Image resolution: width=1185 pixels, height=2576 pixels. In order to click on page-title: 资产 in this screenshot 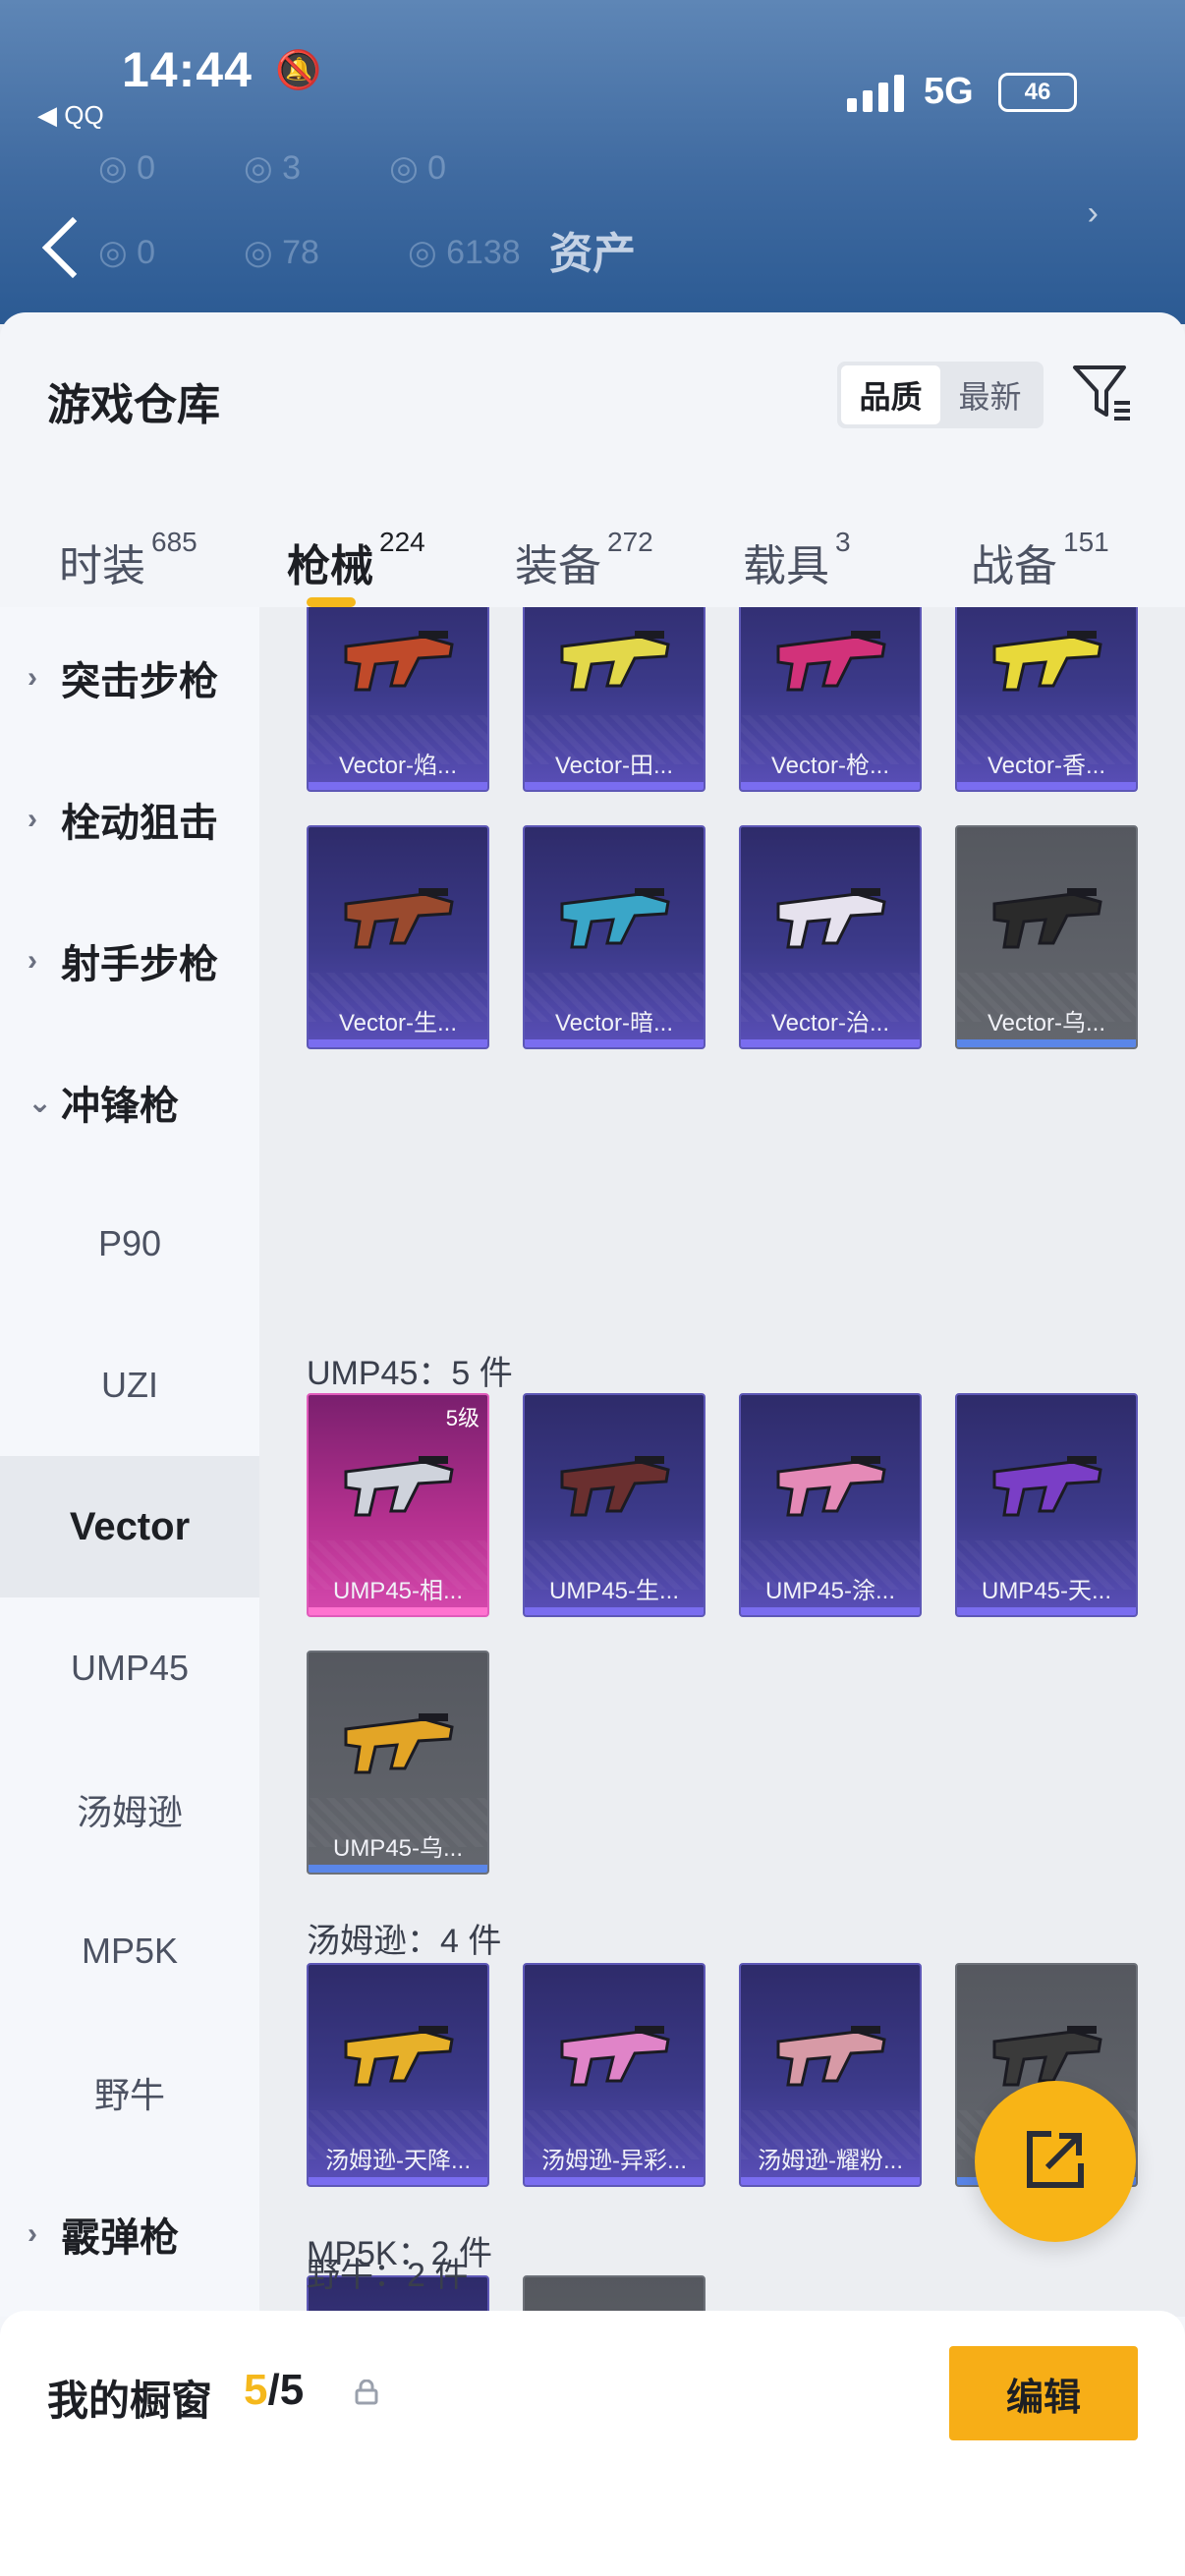, I will do `click(592, 254)`.